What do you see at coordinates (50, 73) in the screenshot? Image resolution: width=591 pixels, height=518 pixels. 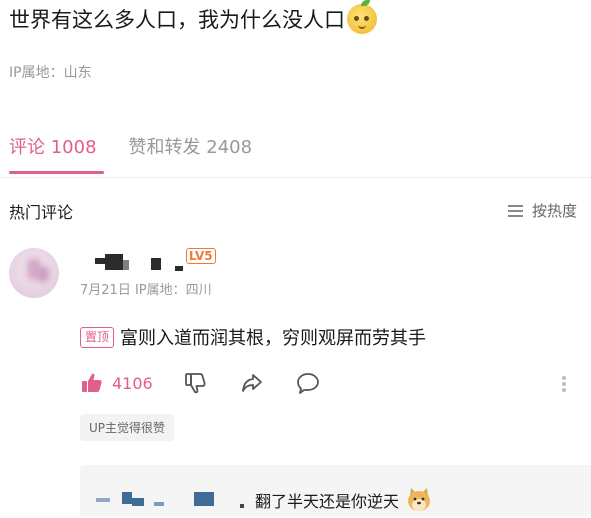 I see `post-ip-location: IP属地：山东` at bounding box center [50, 73].